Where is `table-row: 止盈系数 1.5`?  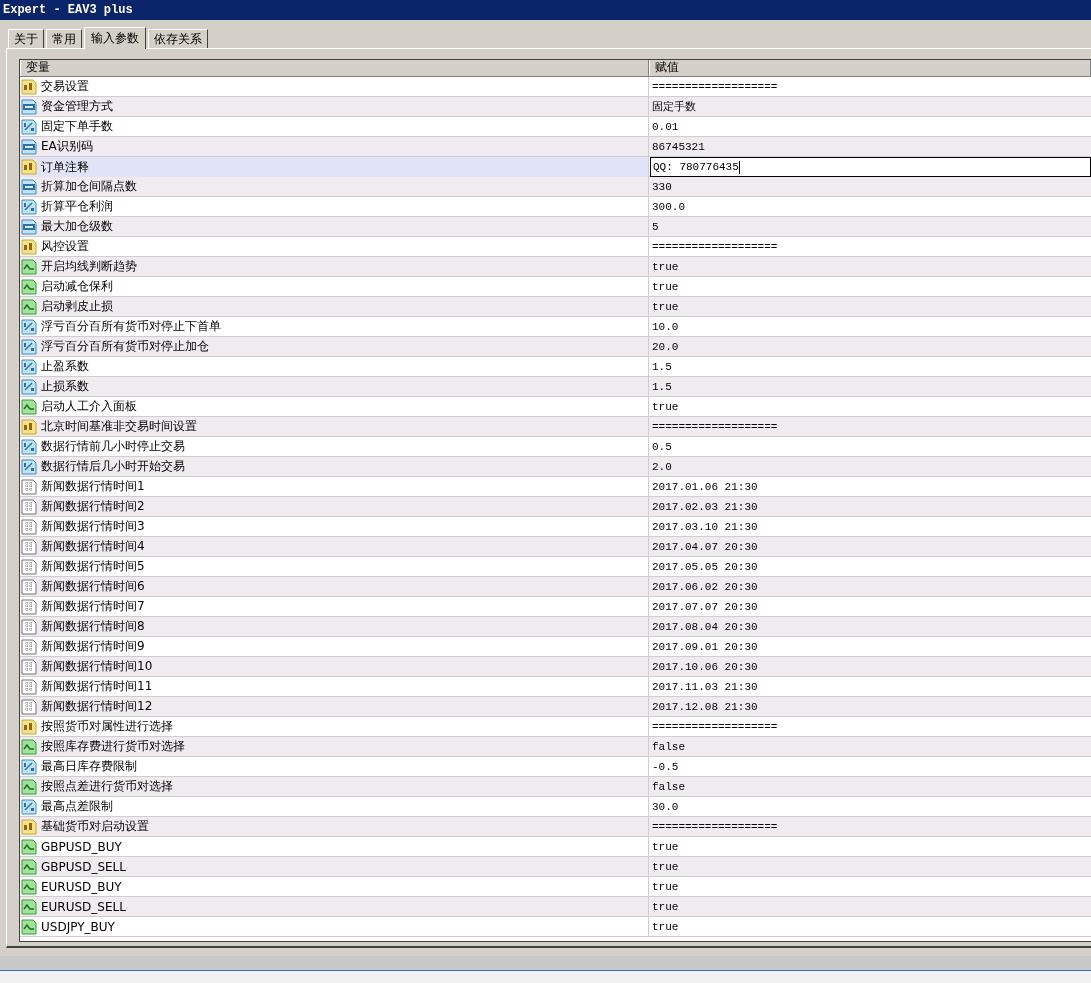
table-row: 止盈系数 1.5 is located at coordinates (555, 367).